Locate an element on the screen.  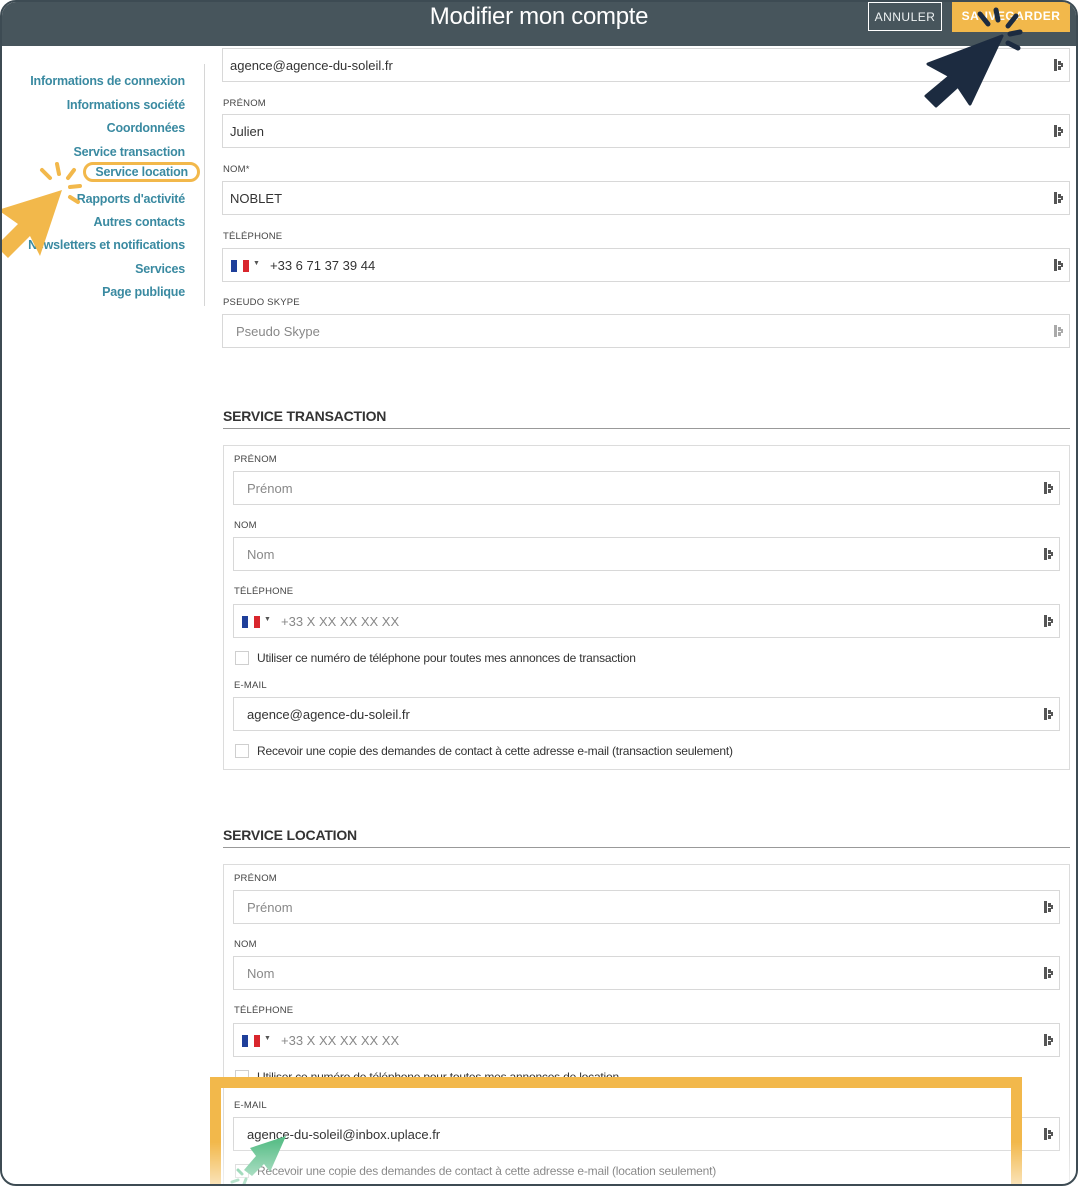
sidebar-item-transaction: Service transaction is located at coordinates (129, 152).